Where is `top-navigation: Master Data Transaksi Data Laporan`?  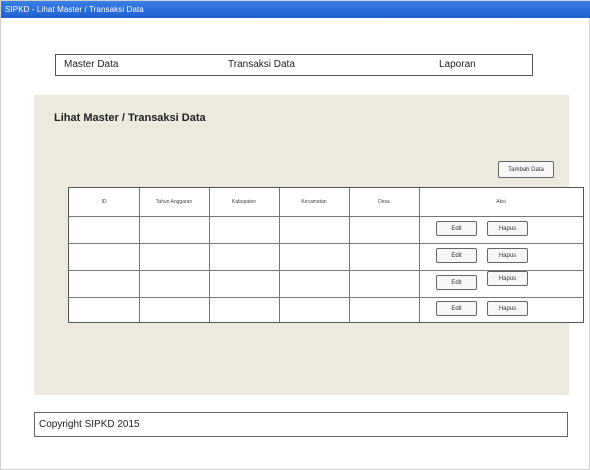 top-navigation: Master Data Transaksi Data Laporan is located at coordinates (294, 65).